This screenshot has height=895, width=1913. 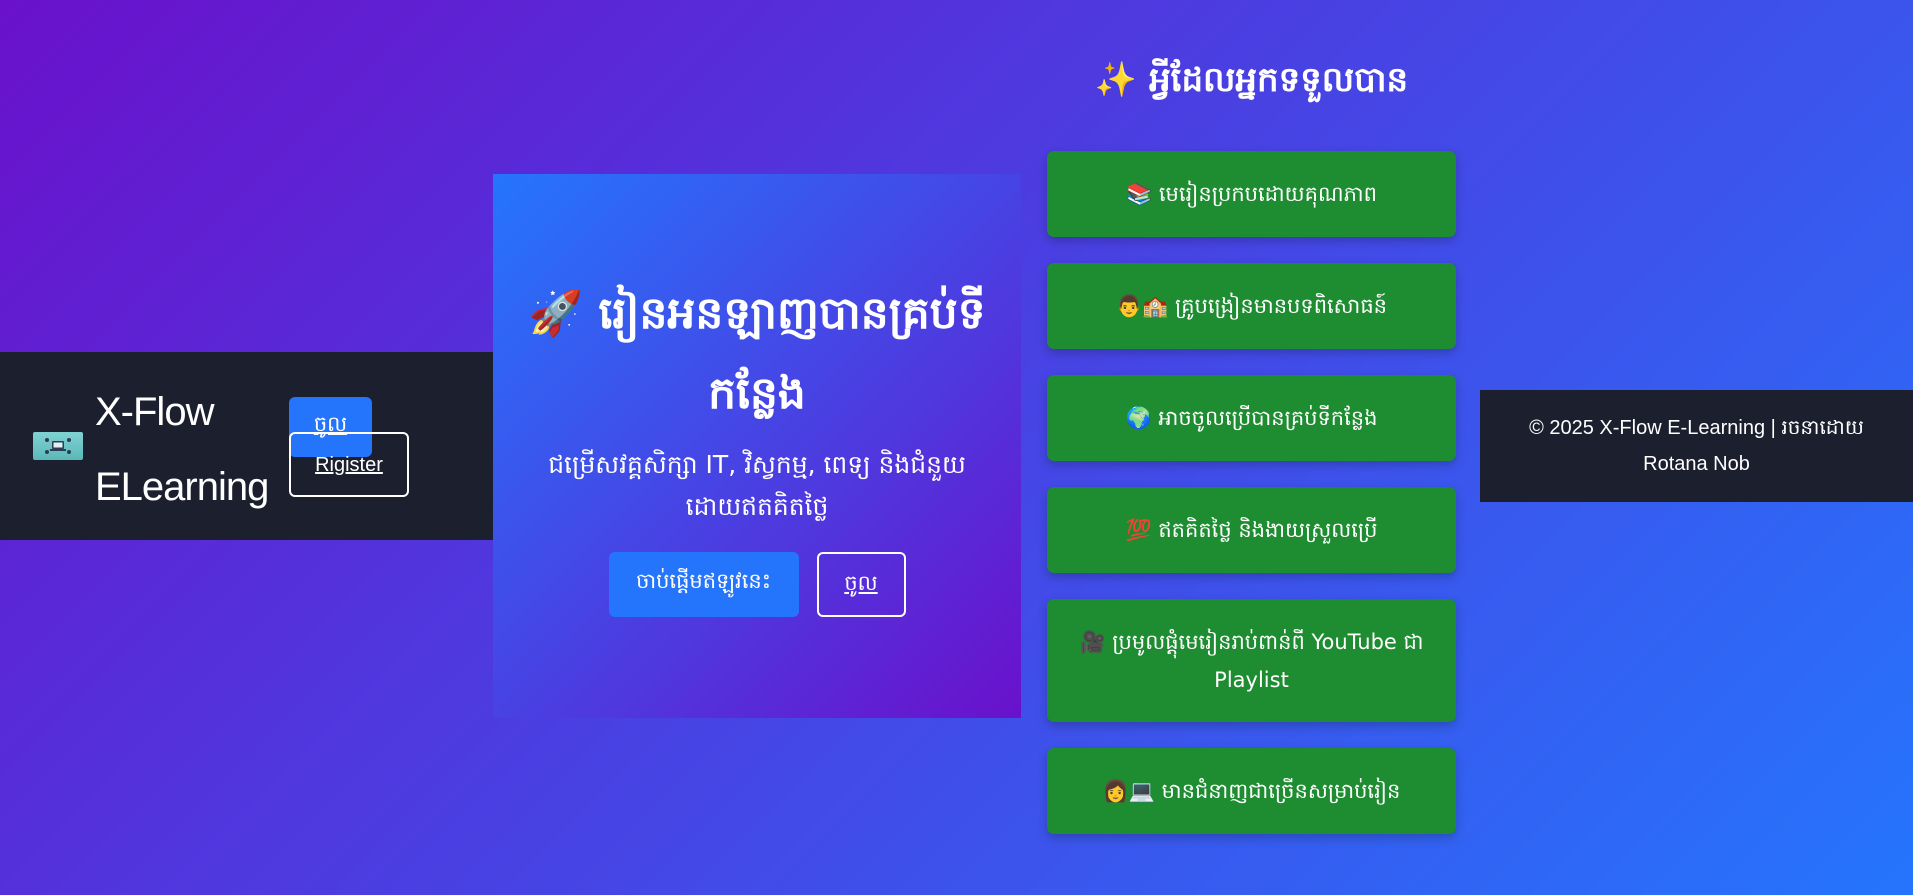 I want to click on feature-item-many-skills: 👩‍💻 មានជំនាញជាច្រើនសម្រាប់រៀន, so click(x=1251, y=791).